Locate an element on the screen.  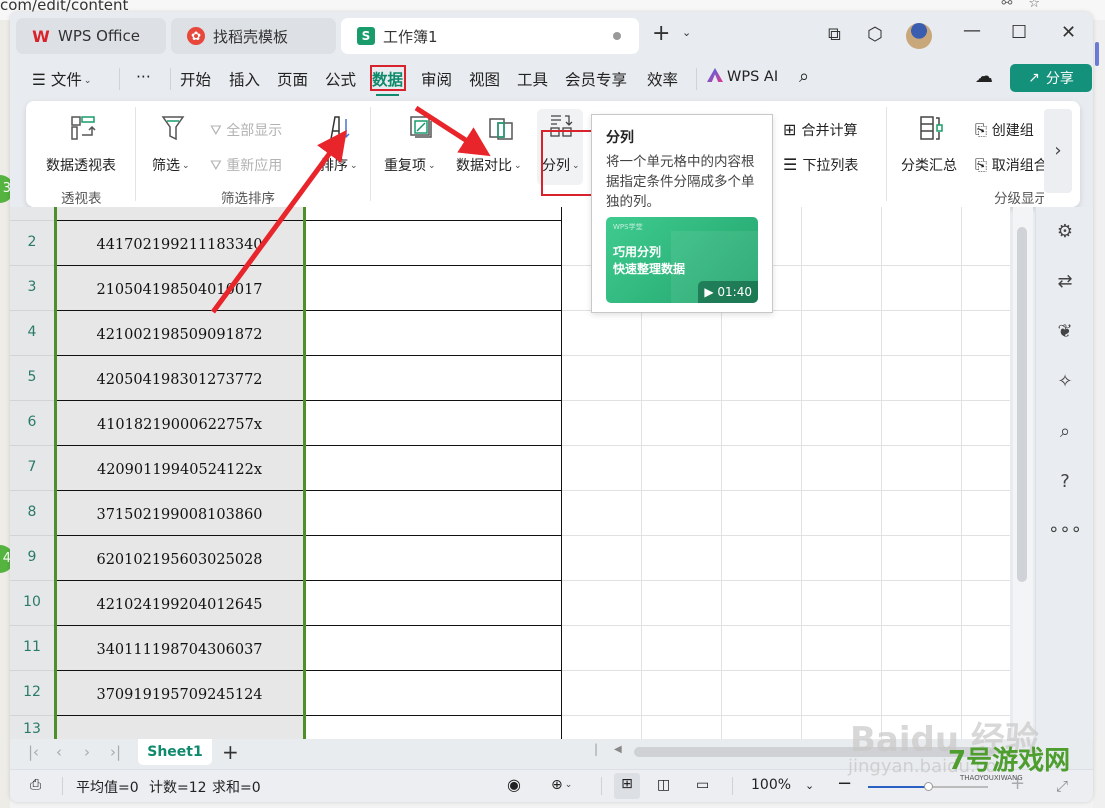
menu-item-page: 页面 is located at coordinates (292, 79).